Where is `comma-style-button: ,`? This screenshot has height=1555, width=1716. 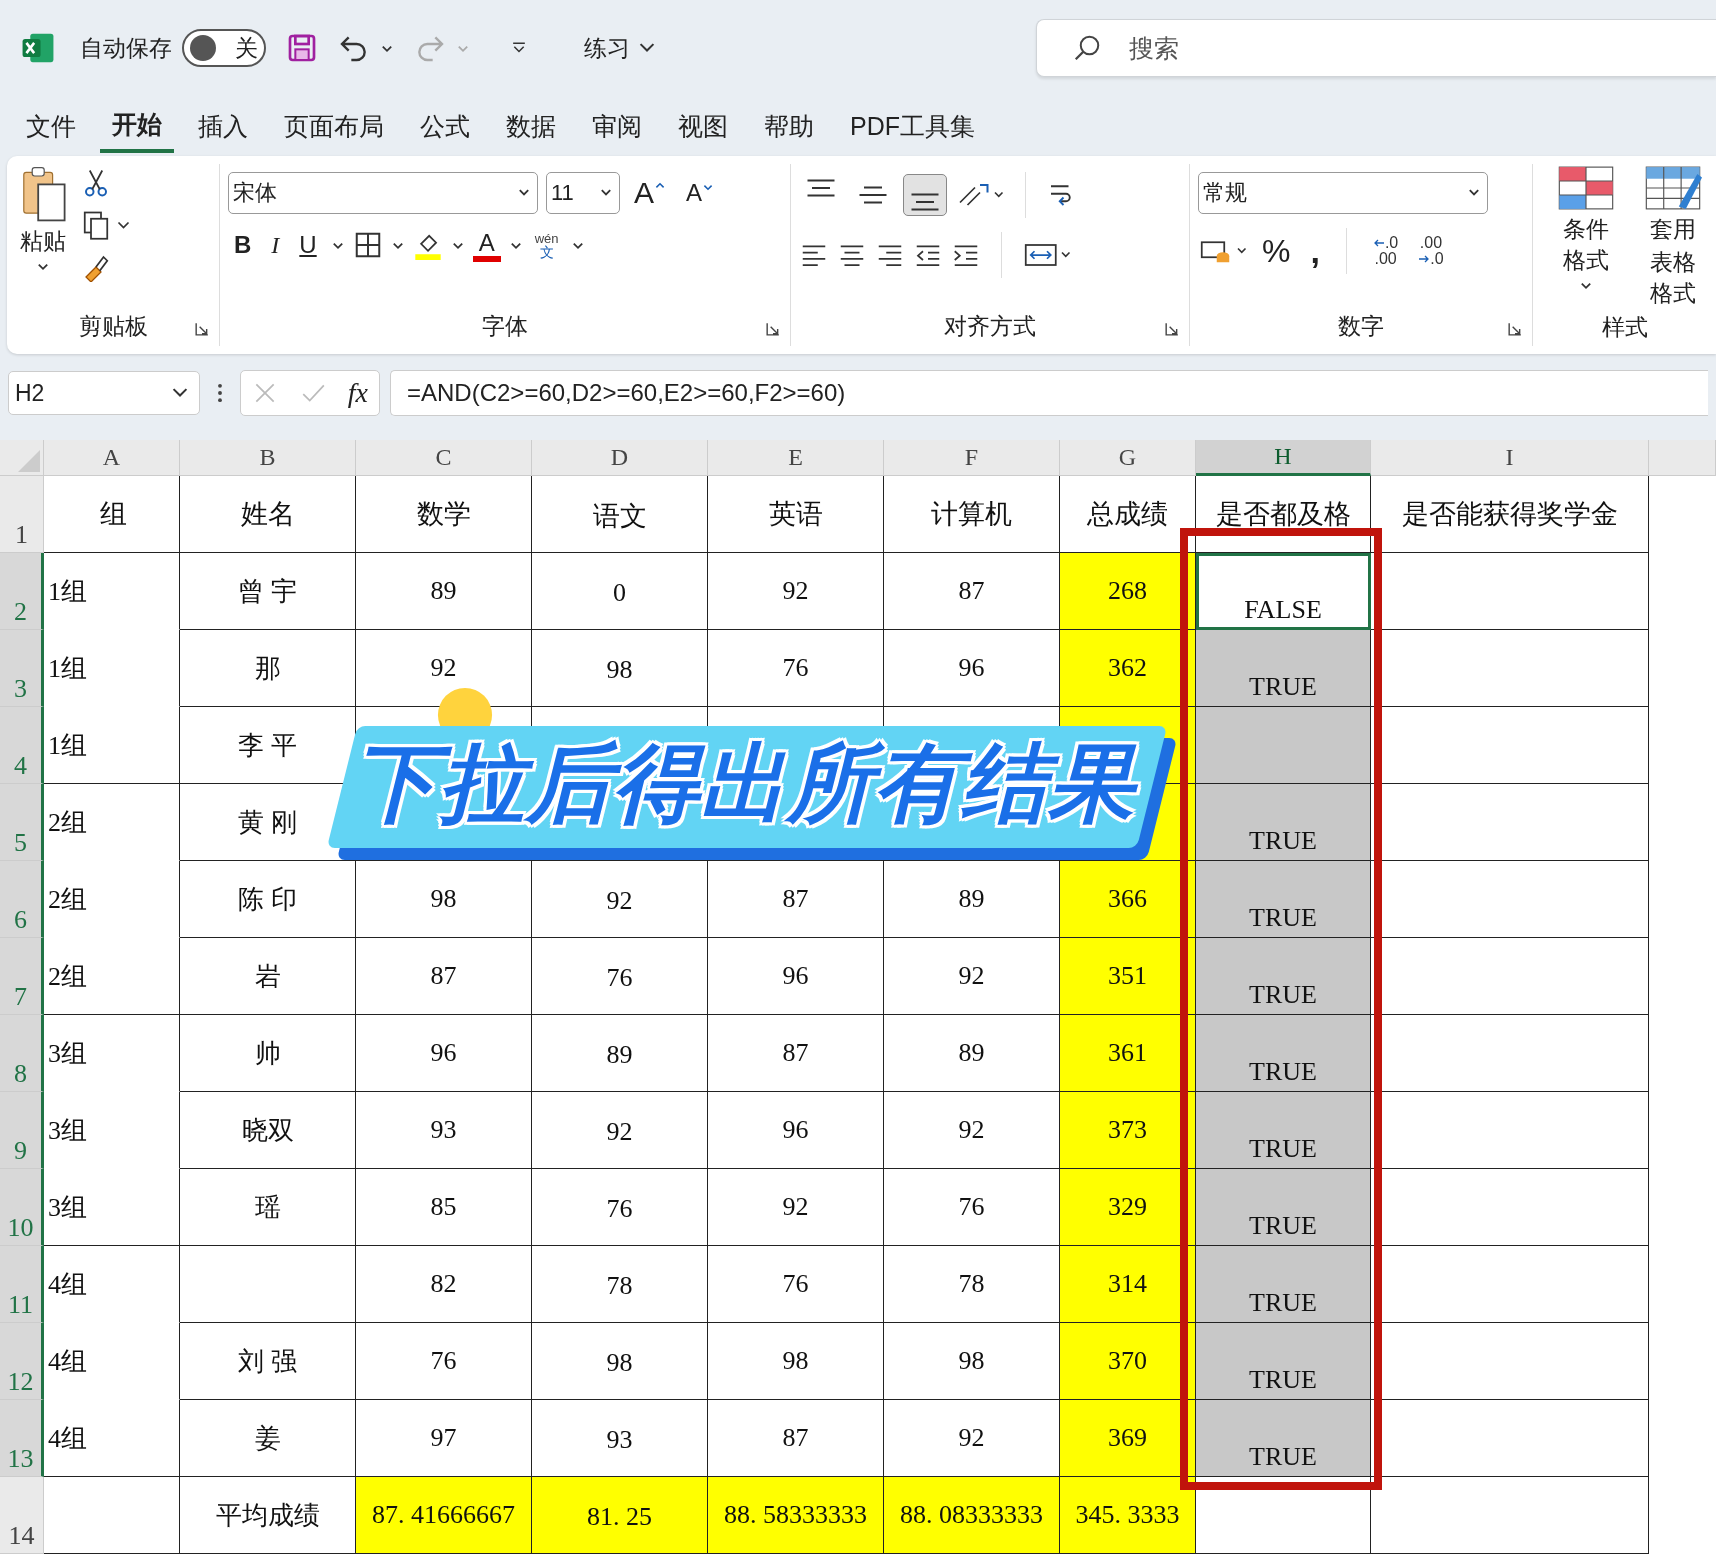 comma-style-button: , is located at coordinates (1315, 251).